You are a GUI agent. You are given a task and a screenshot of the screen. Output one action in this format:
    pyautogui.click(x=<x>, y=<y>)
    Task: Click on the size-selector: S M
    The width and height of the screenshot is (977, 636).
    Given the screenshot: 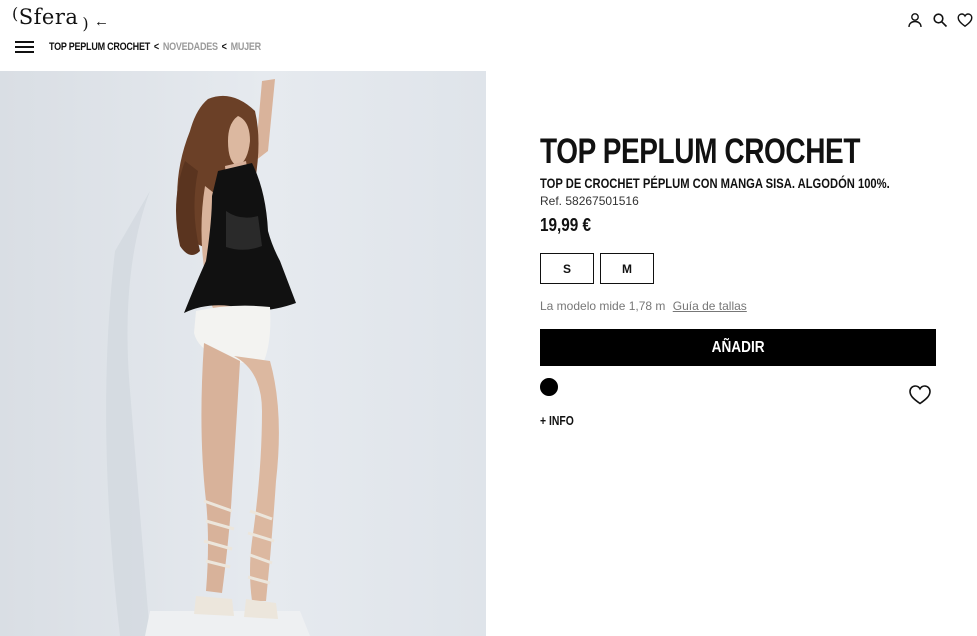 What is the action you would take?
    pyautogui.click(x=597, y=268)
    